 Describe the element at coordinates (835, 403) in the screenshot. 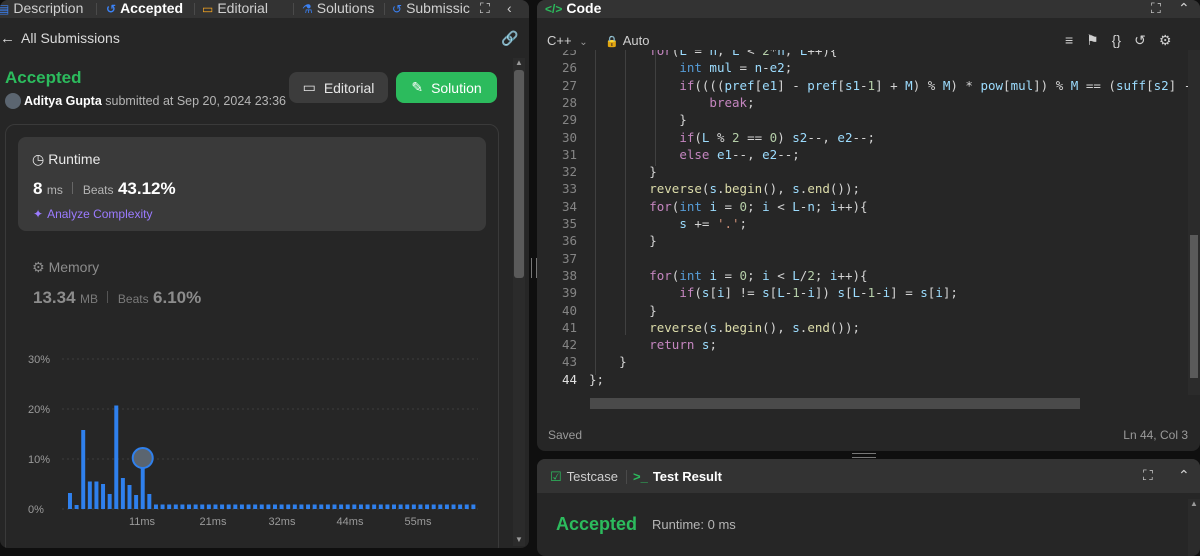

I see `horizontal-scrollbar-thumb` at that location.